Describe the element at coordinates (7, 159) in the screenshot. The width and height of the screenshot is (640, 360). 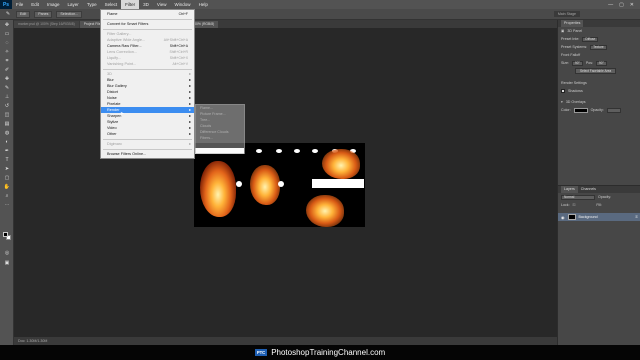
I see `type-tool-icon: T` at that location.